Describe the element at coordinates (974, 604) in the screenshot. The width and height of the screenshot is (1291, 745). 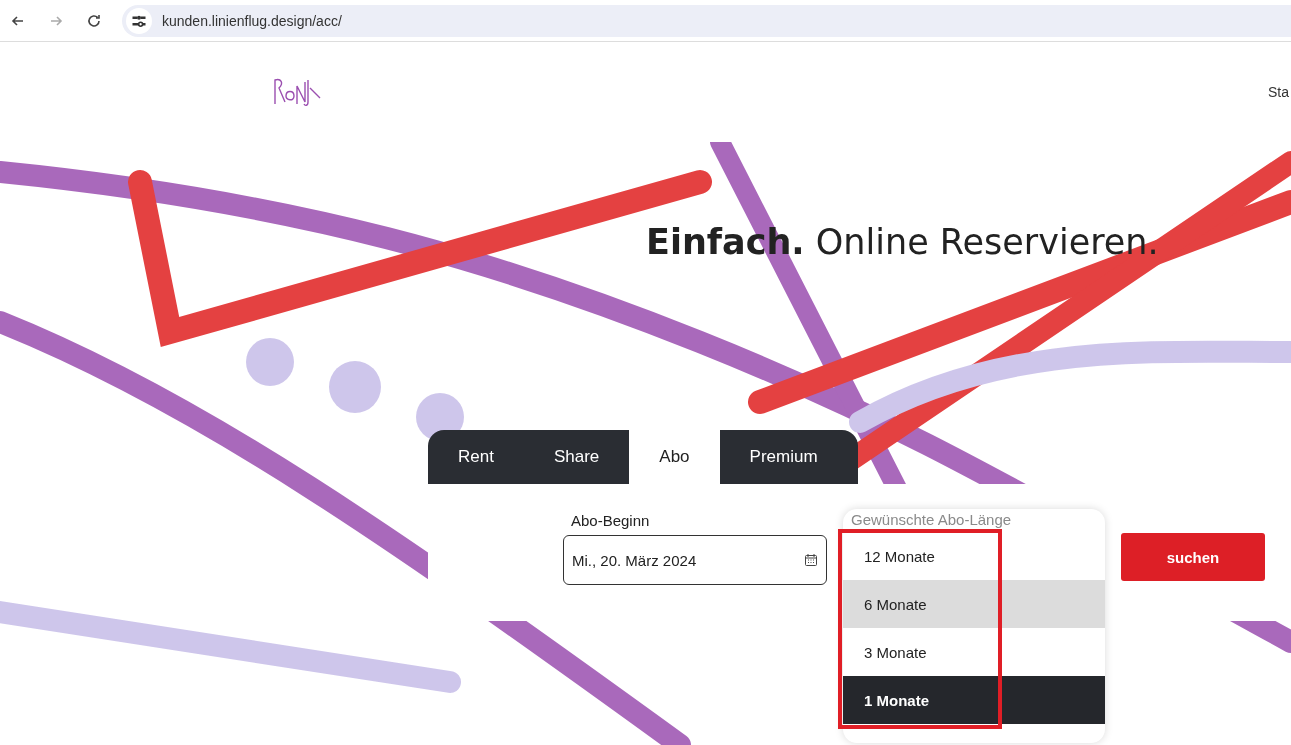
I see `dropdown-option: 6 Monate` at that location.